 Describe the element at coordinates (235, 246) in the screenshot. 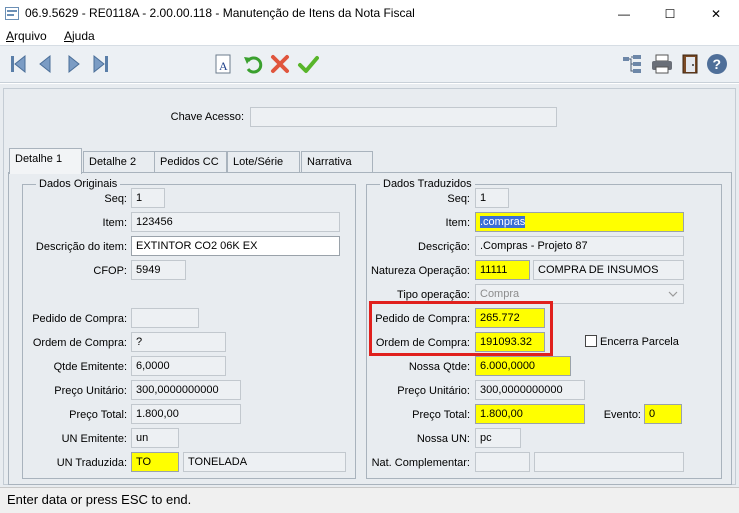

I see `orig-descricao-field: EXTINTOR CO2 06K EX` at that location.